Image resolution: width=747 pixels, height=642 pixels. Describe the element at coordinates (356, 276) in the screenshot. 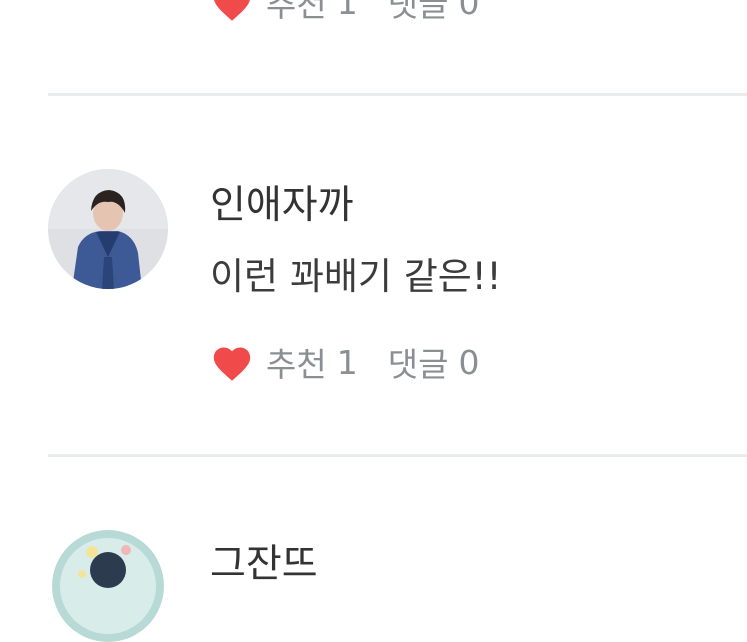

I see `comment-text: 이런 꽈배기 같은!!` at that location.